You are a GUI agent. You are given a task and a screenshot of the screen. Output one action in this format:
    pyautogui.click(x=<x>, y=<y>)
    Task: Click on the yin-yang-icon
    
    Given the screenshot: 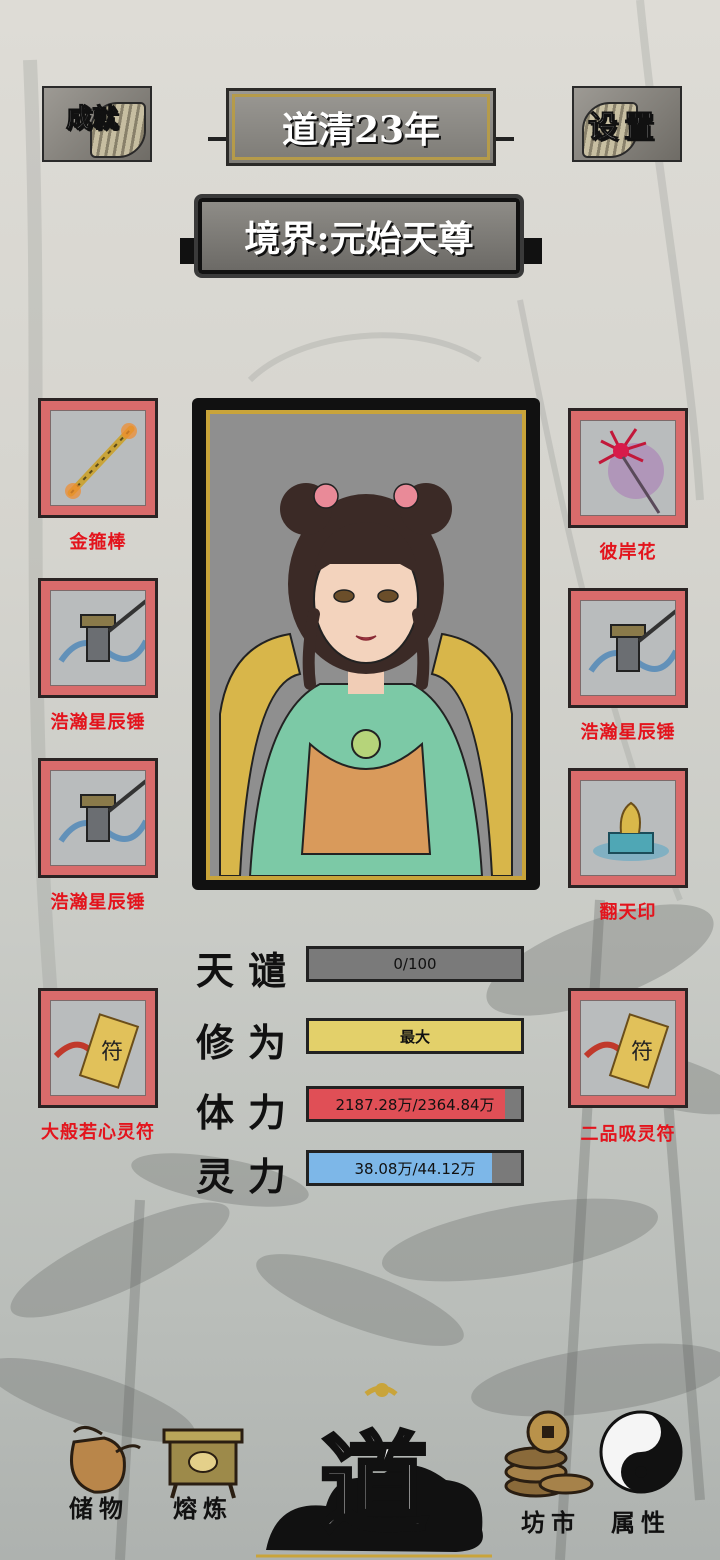 What is the action you would take?
    pyautogui.click(x=641, y=1452)
    